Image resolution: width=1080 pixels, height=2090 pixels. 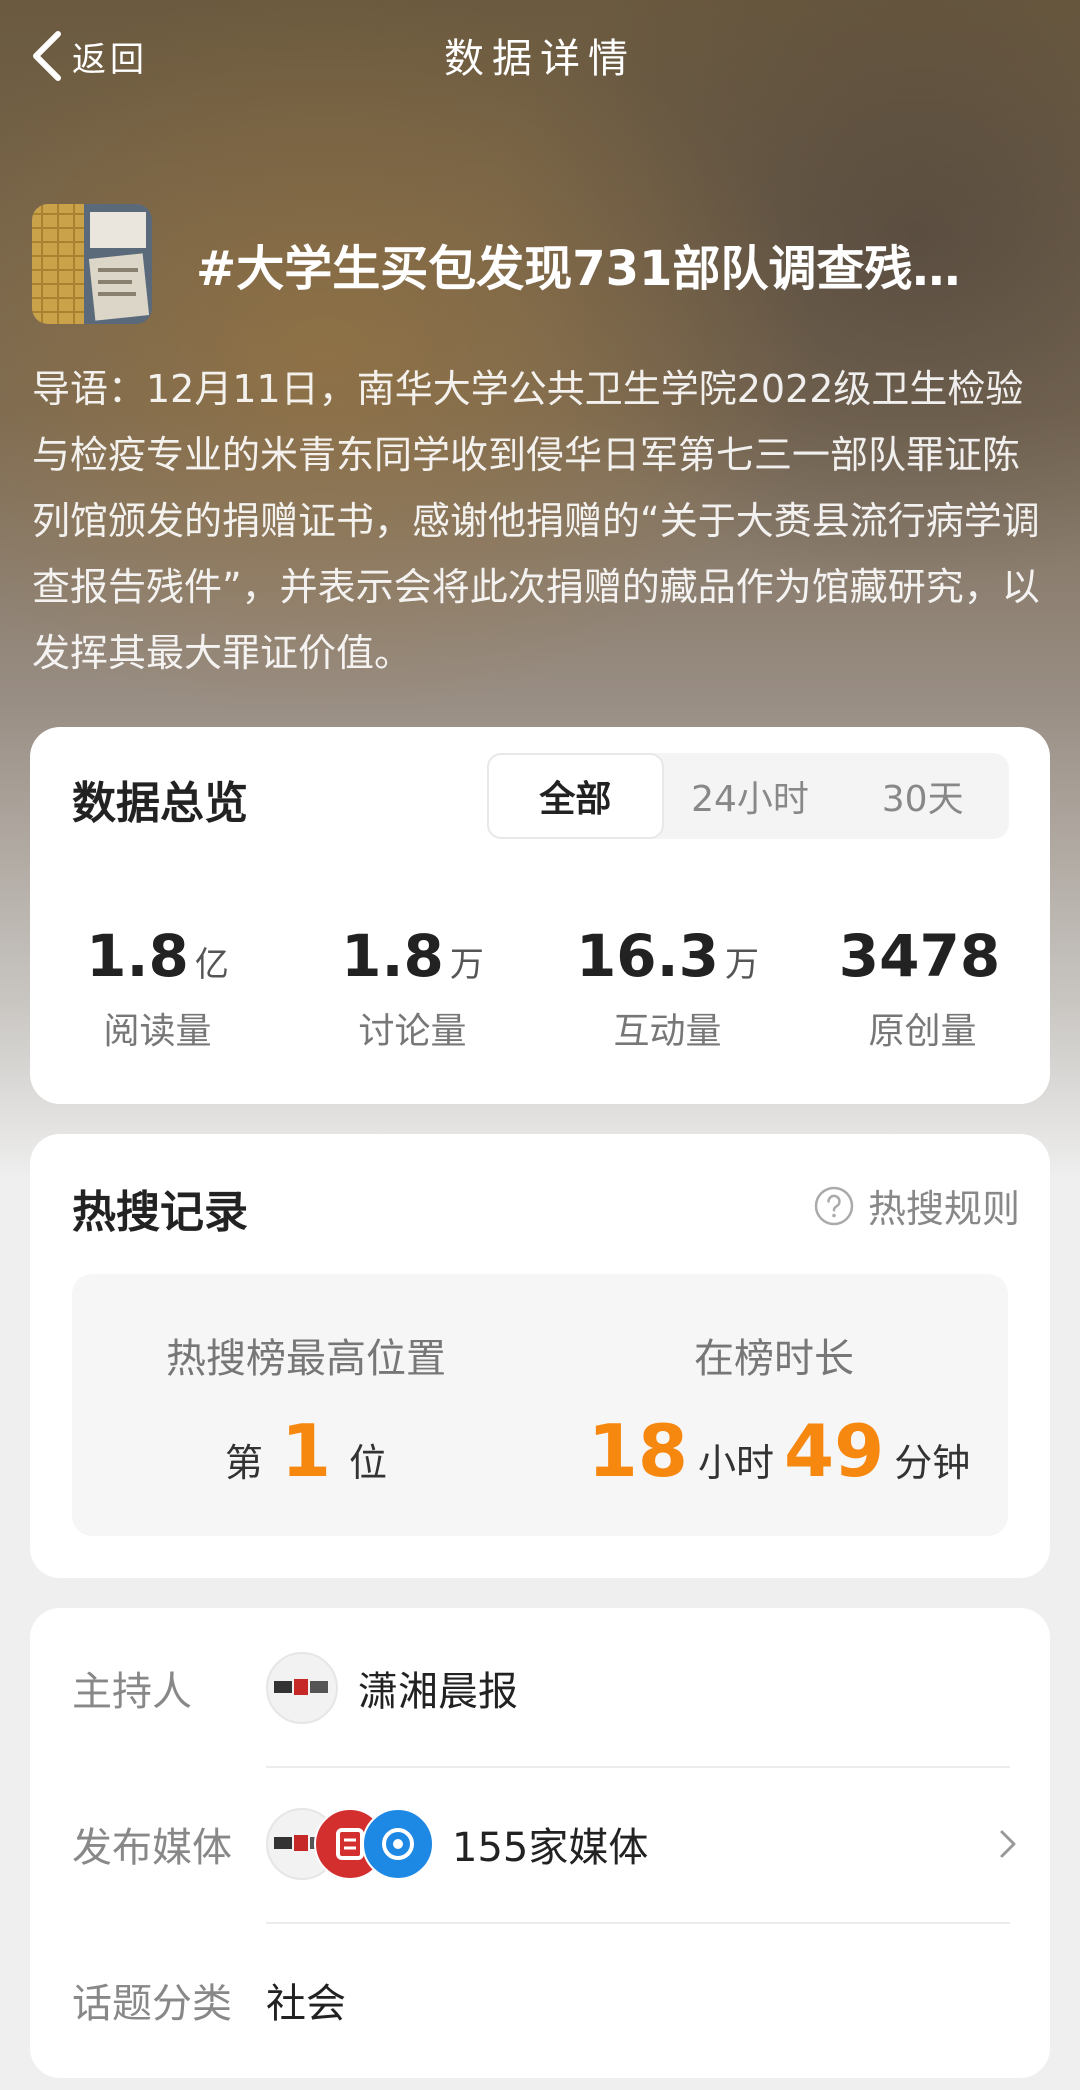 What do you see at coordinates (774, 1405) in the screenshot?
I see `duration-on-list: 在榜时长 18 小时 49 分钟` at bounding box center [774, 1405].